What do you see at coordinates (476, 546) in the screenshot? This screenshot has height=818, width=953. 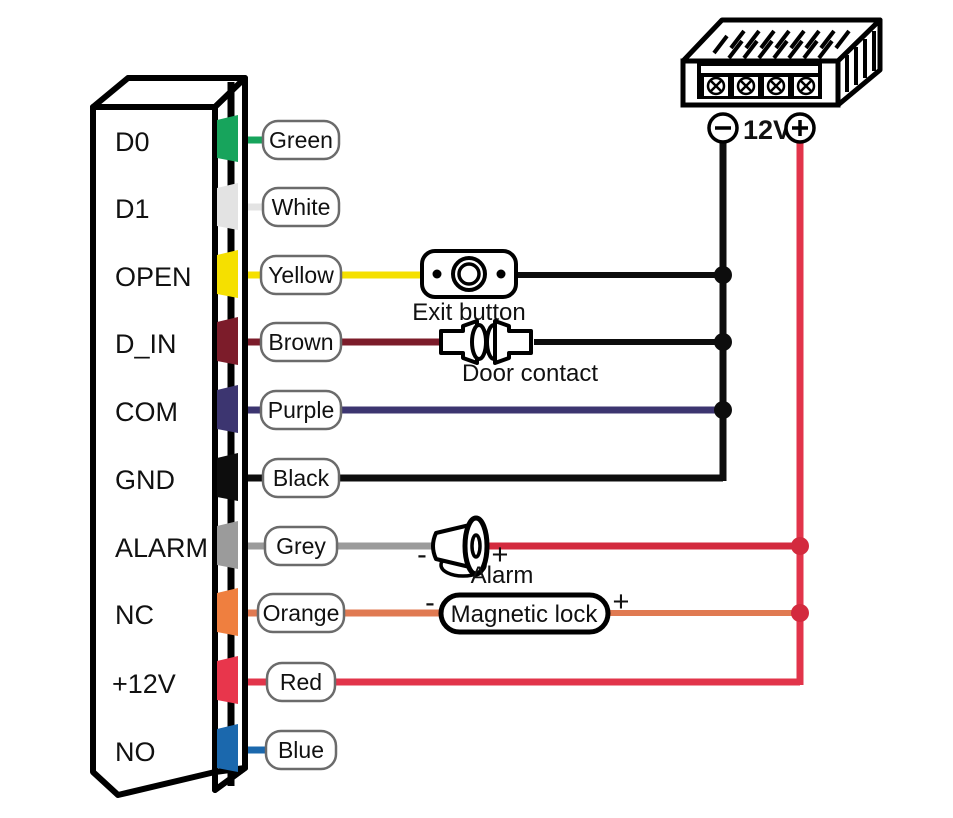 I see `alarm-horn-mouth-inner` at bounding box center [476, 546].